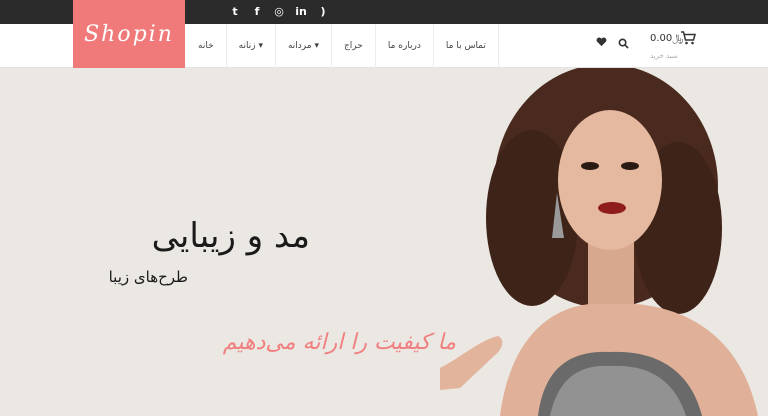 The height and width of the screenshot is (416, 768). I want to click on twitter-icon: t, so click(235, 11).